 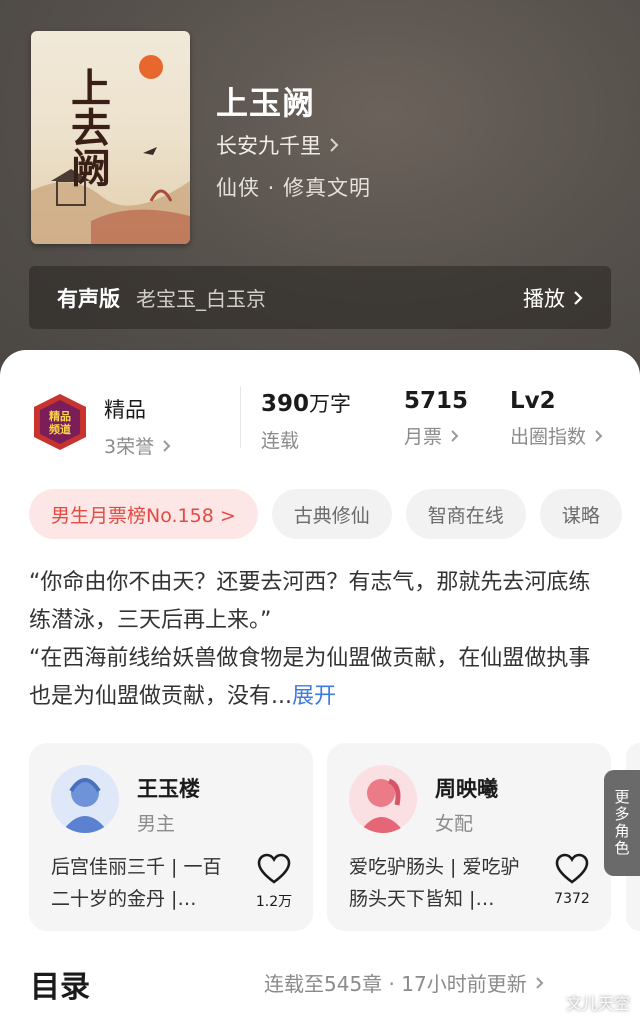 I want to click on tag-item: 谋略, so click(x=580, y=514).